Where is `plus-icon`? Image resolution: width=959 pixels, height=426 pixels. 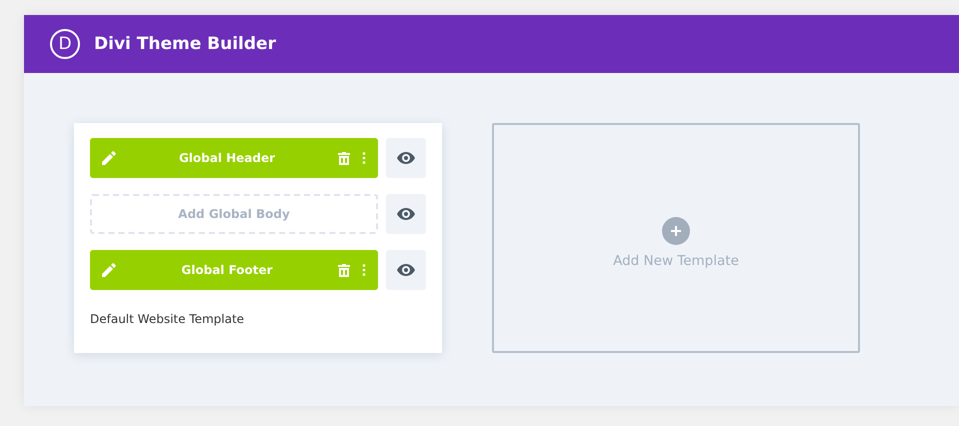
plus-icon is located at coordinates (676, 230).